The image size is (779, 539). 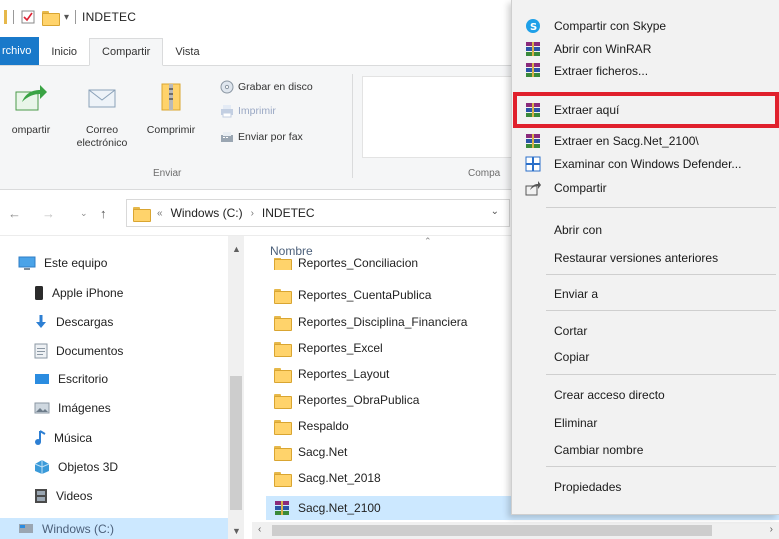 I want to click on column-header-name: Nombre, so click(x=291, y=251).